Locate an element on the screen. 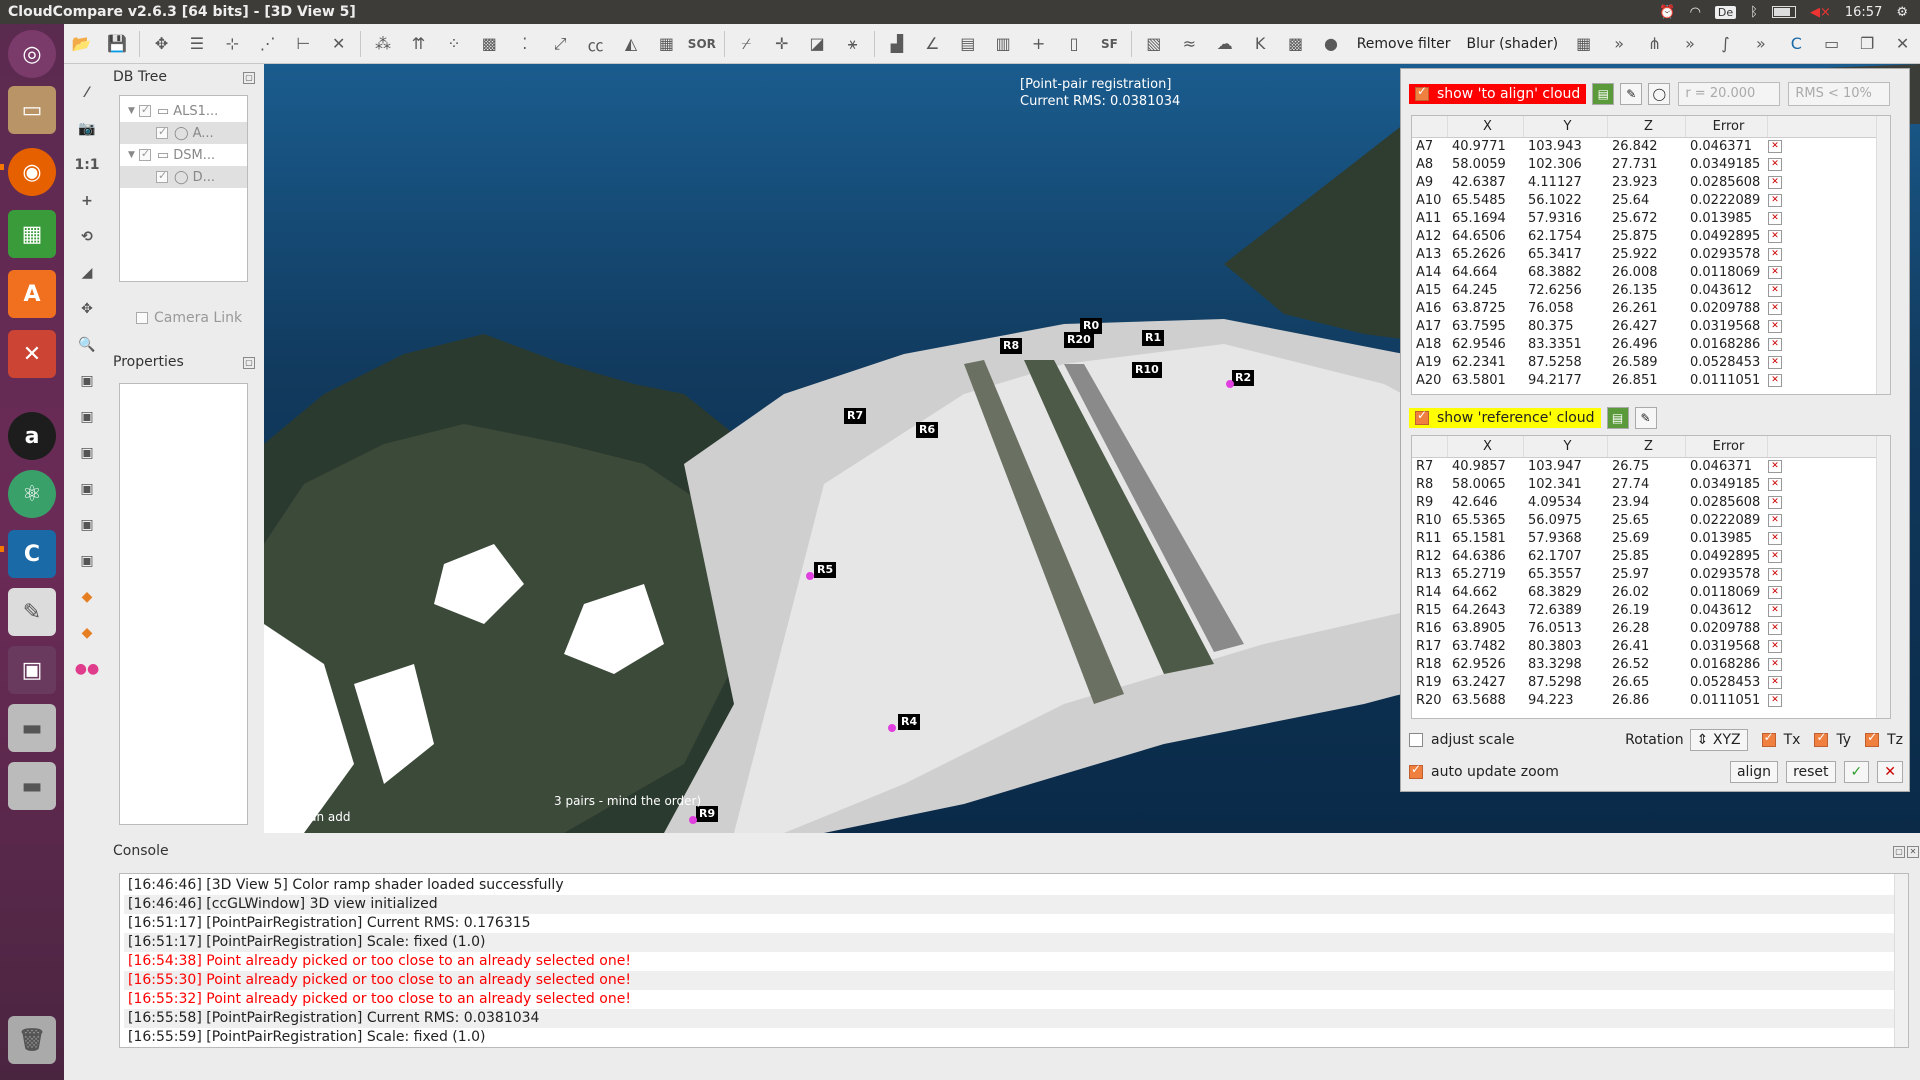 The image size is (1920, 1080). show-align-cloud-toggle: show 'to align' cloud is located at coordinates (1498, 94).